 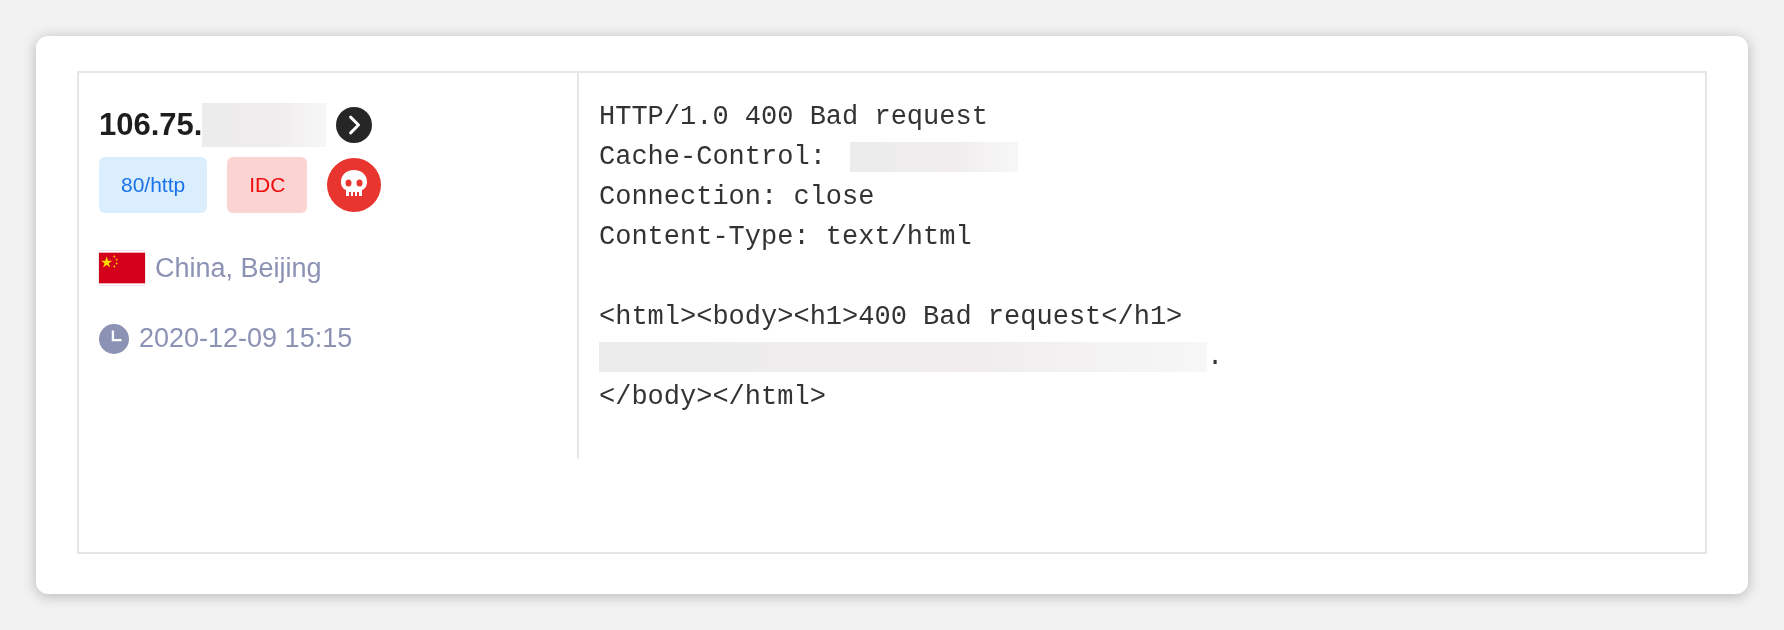 I want to click on response-line: Connection: close, so click(x=737, y=197).